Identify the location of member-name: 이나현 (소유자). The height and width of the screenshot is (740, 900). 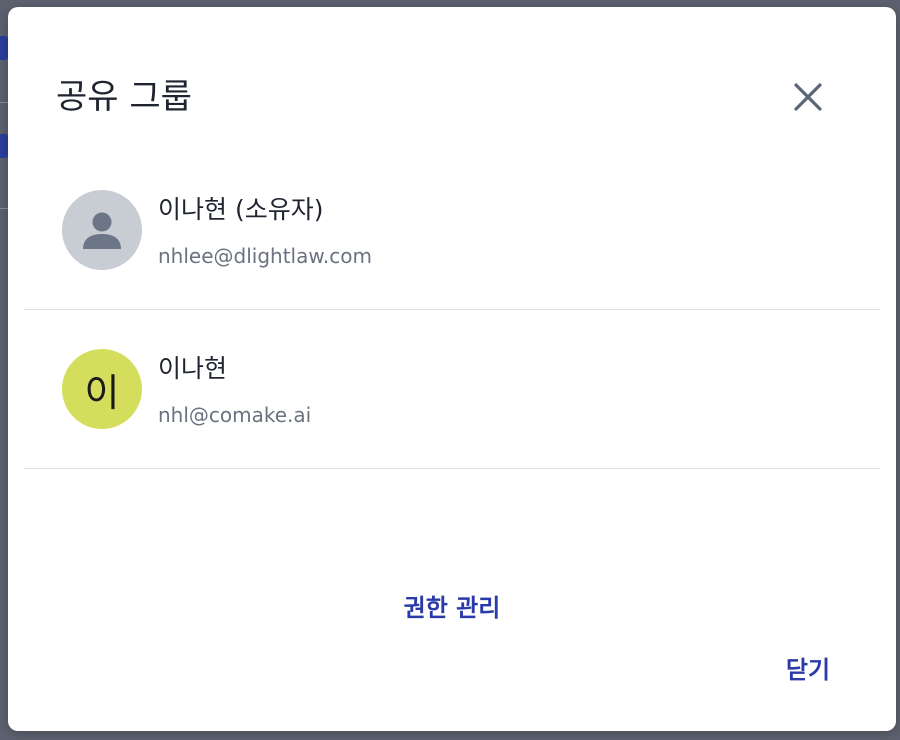
(241, 209).